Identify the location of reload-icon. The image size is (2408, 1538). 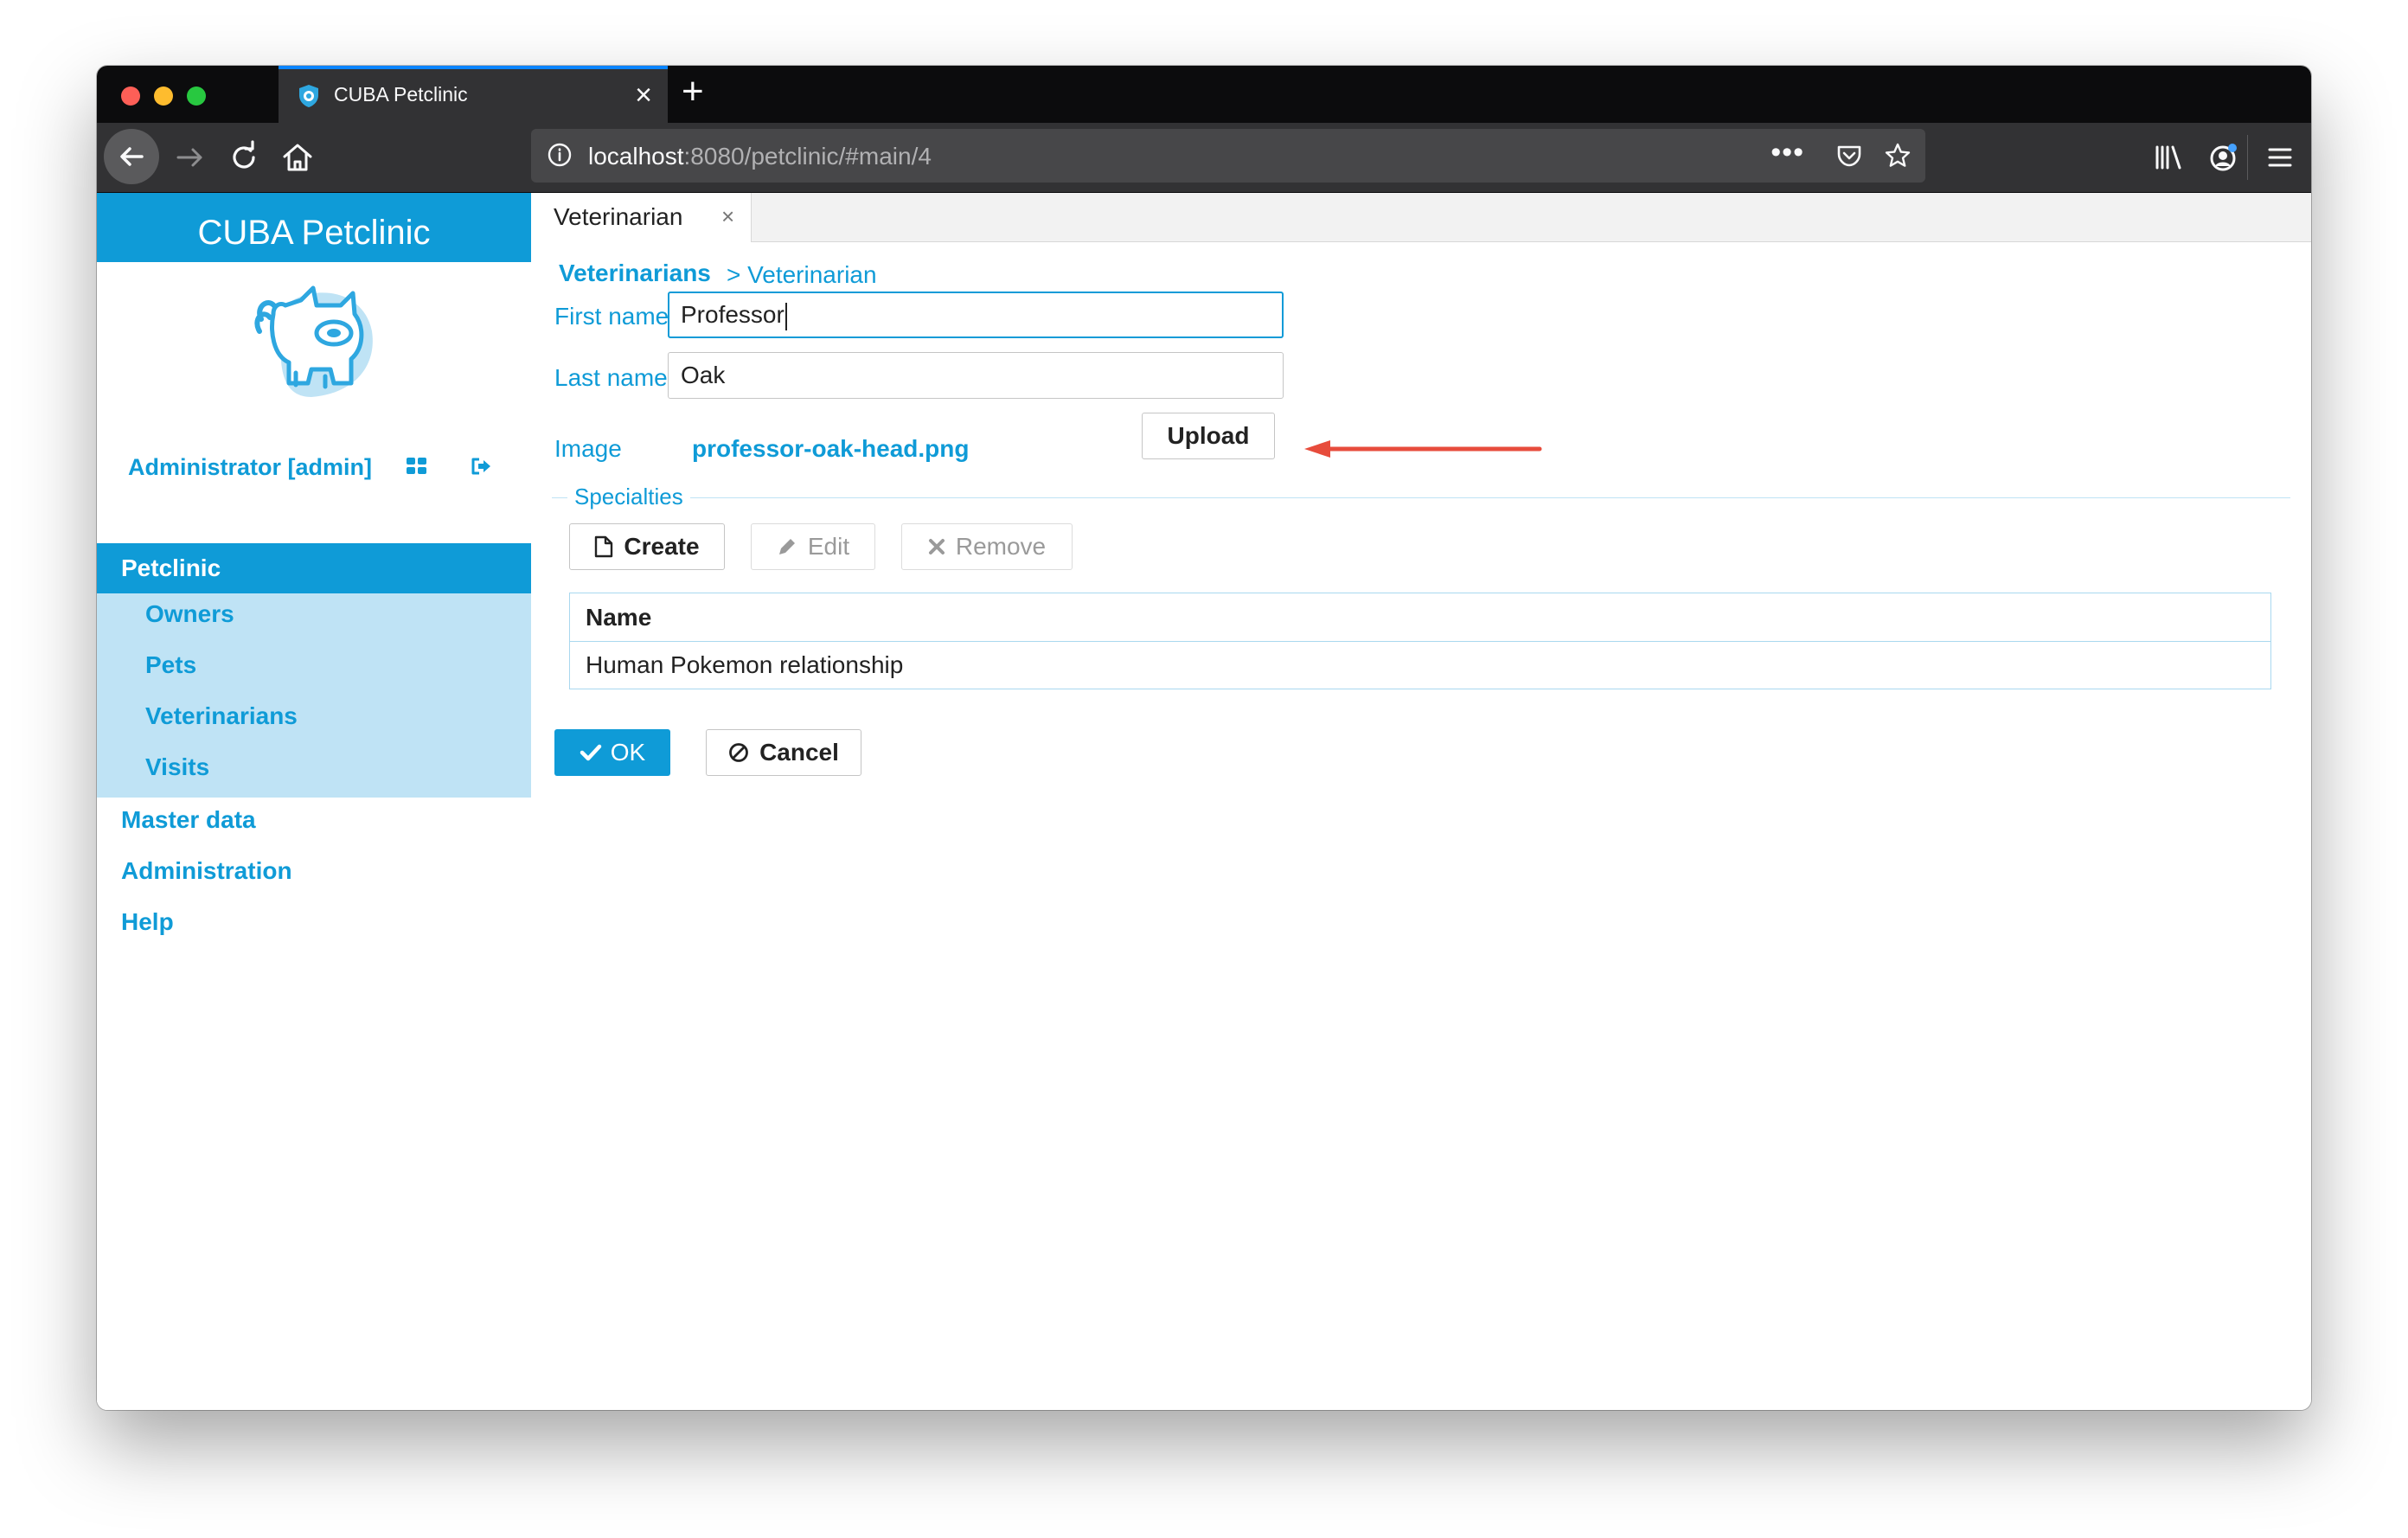
(244, 157).